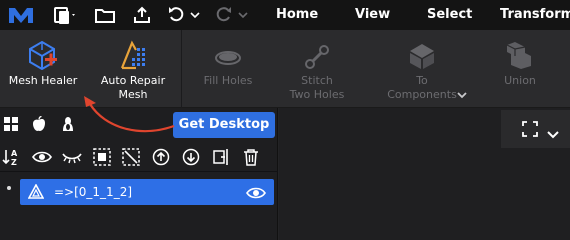 The height and width of the screenshot is (240, 570). I want to click on callout-arrow, so click(129, 114).